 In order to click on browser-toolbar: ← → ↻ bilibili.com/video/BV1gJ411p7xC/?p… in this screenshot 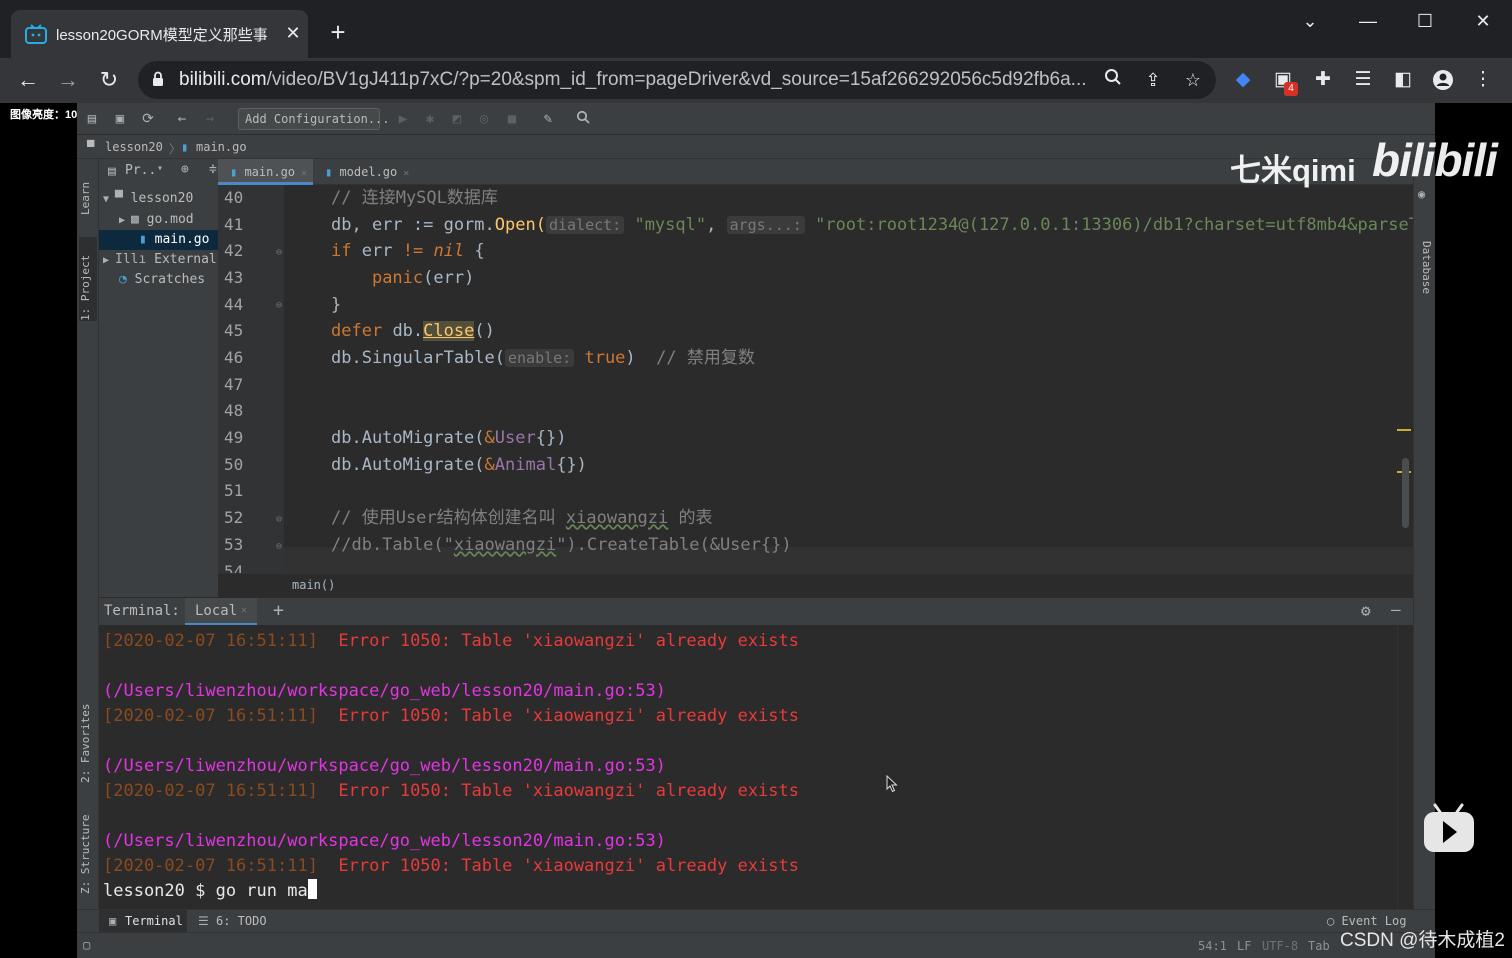, I will do `click(756, 80)`.